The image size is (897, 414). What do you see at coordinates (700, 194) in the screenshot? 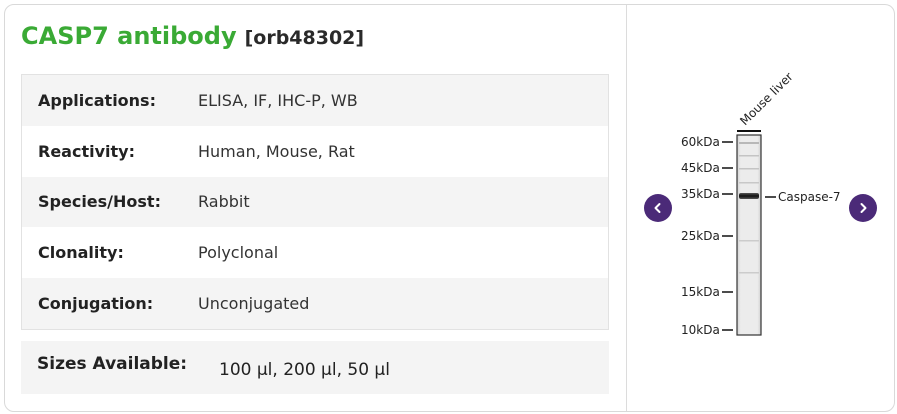
I see `marker-label: 35kDa` at bounding box center [700, 194].